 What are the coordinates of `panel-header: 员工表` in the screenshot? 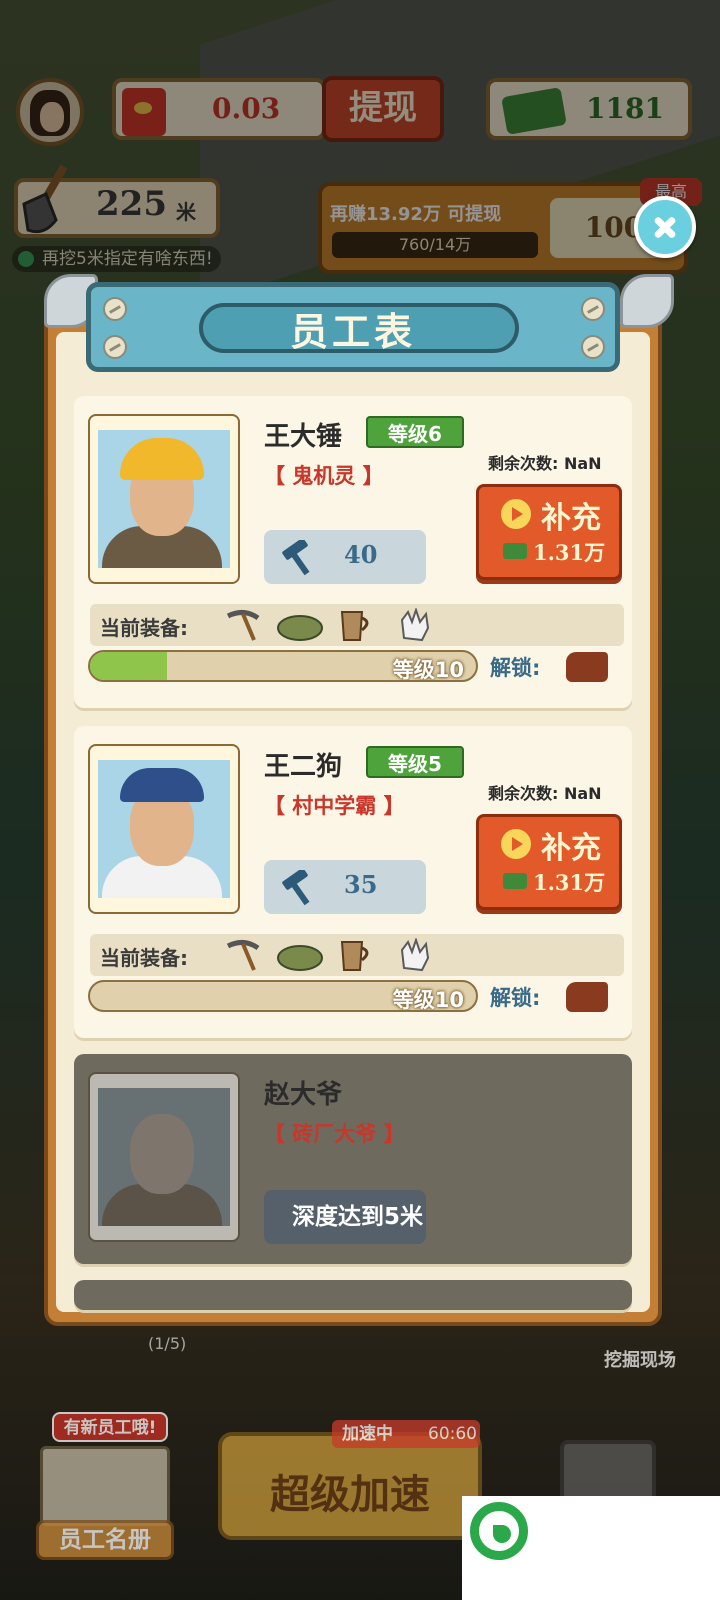 It's located at (353, 327).